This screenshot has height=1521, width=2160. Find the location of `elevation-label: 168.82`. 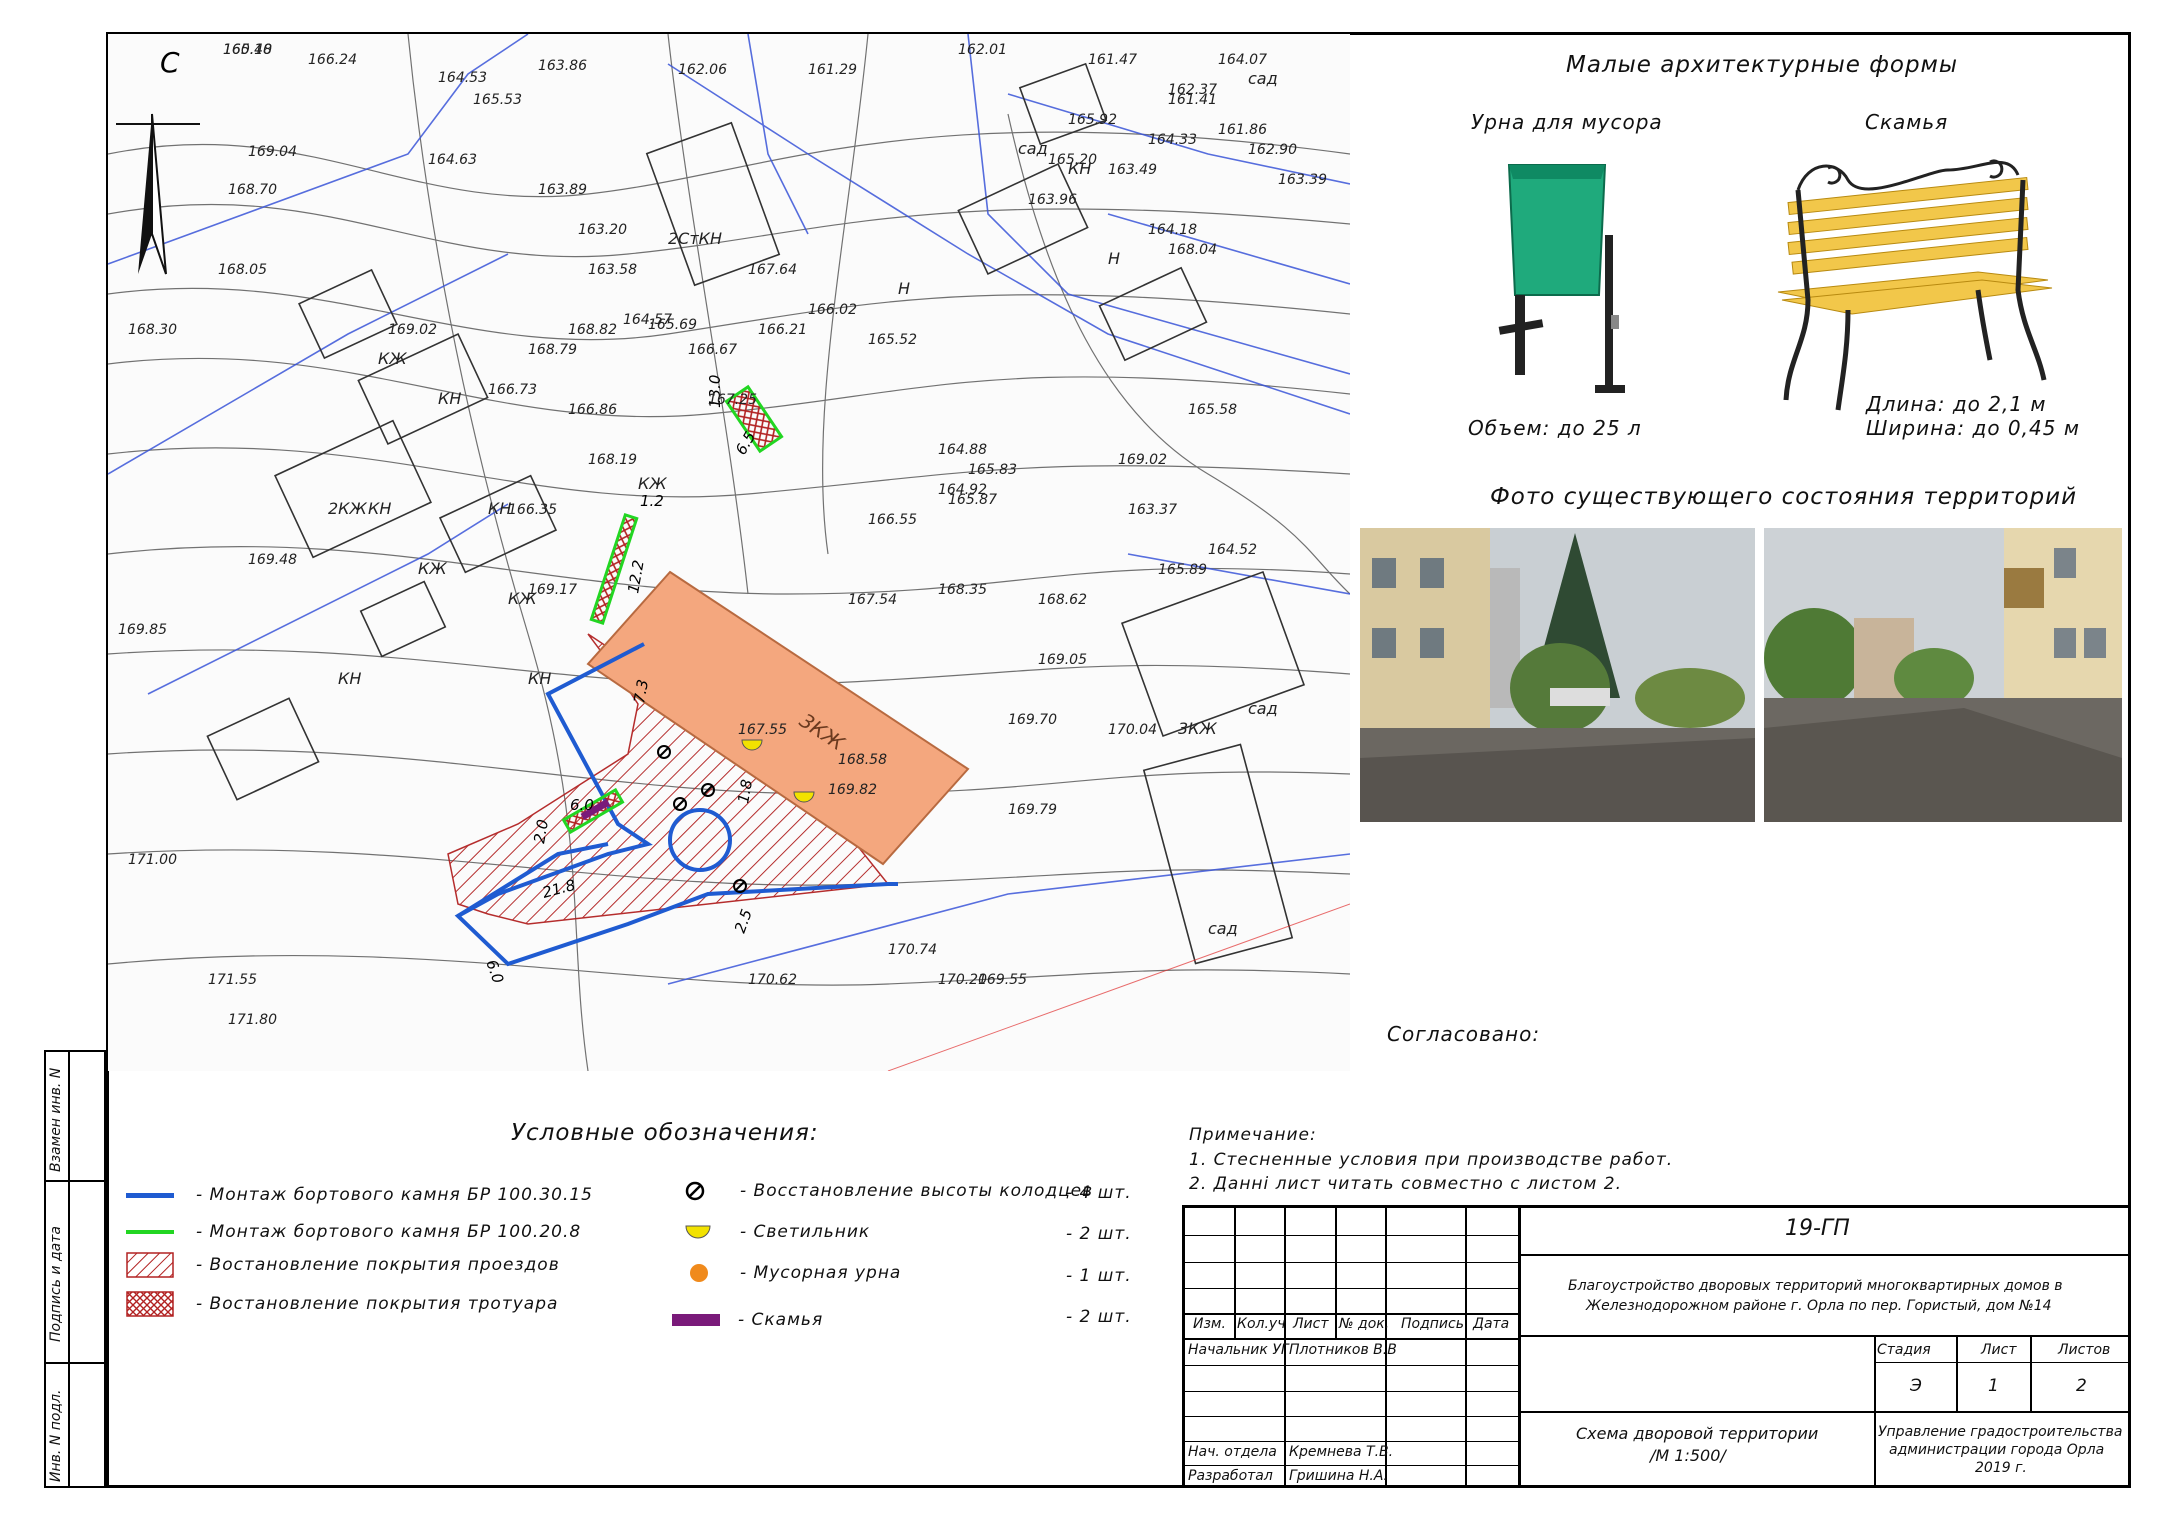

elevation-label: 168.82 is located at coordinates (592, 330).